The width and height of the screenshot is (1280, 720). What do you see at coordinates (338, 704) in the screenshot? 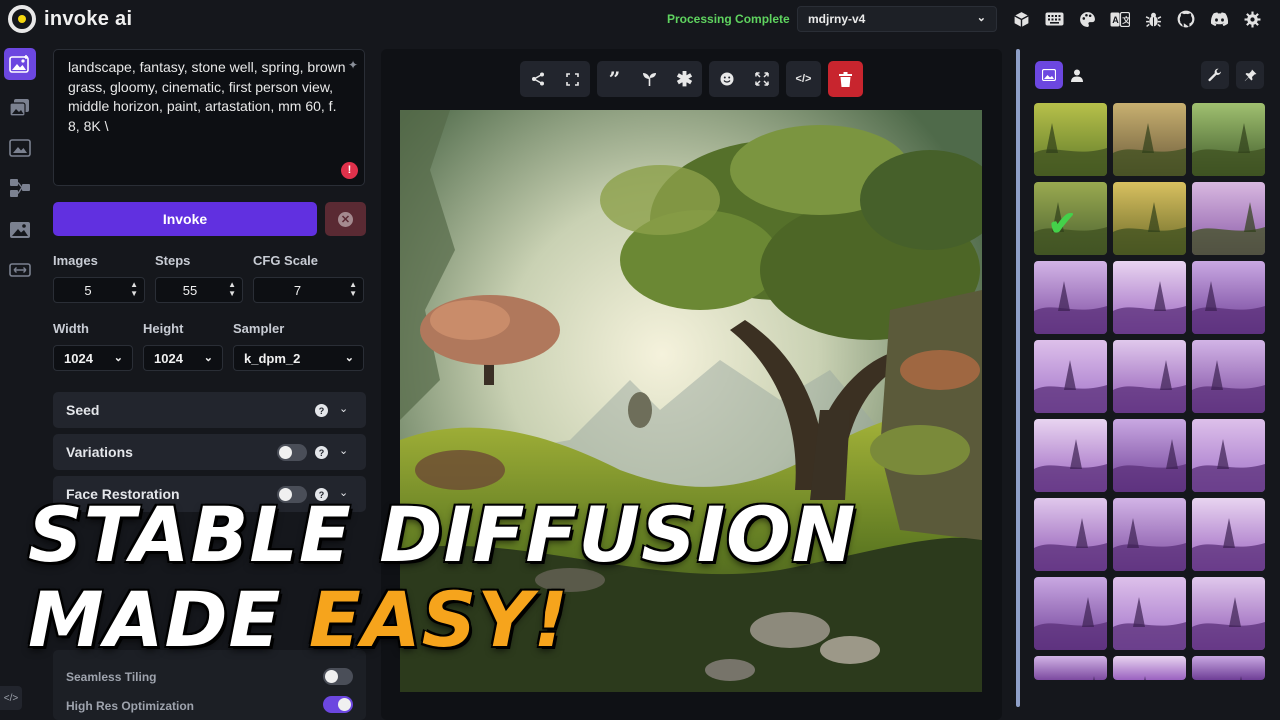
I see `high-res-toggle` at bounding box center [338, 704].